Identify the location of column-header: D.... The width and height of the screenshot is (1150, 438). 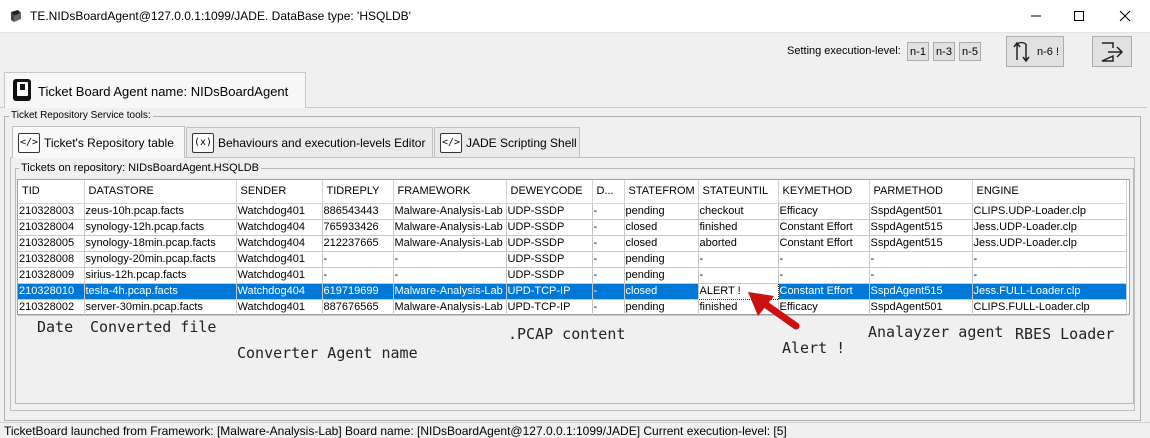
(608, 192).